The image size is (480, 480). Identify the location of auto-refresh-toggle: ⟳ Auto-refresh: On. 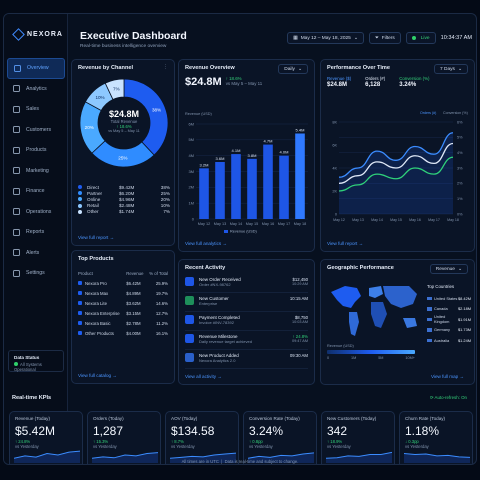
(448, 398).